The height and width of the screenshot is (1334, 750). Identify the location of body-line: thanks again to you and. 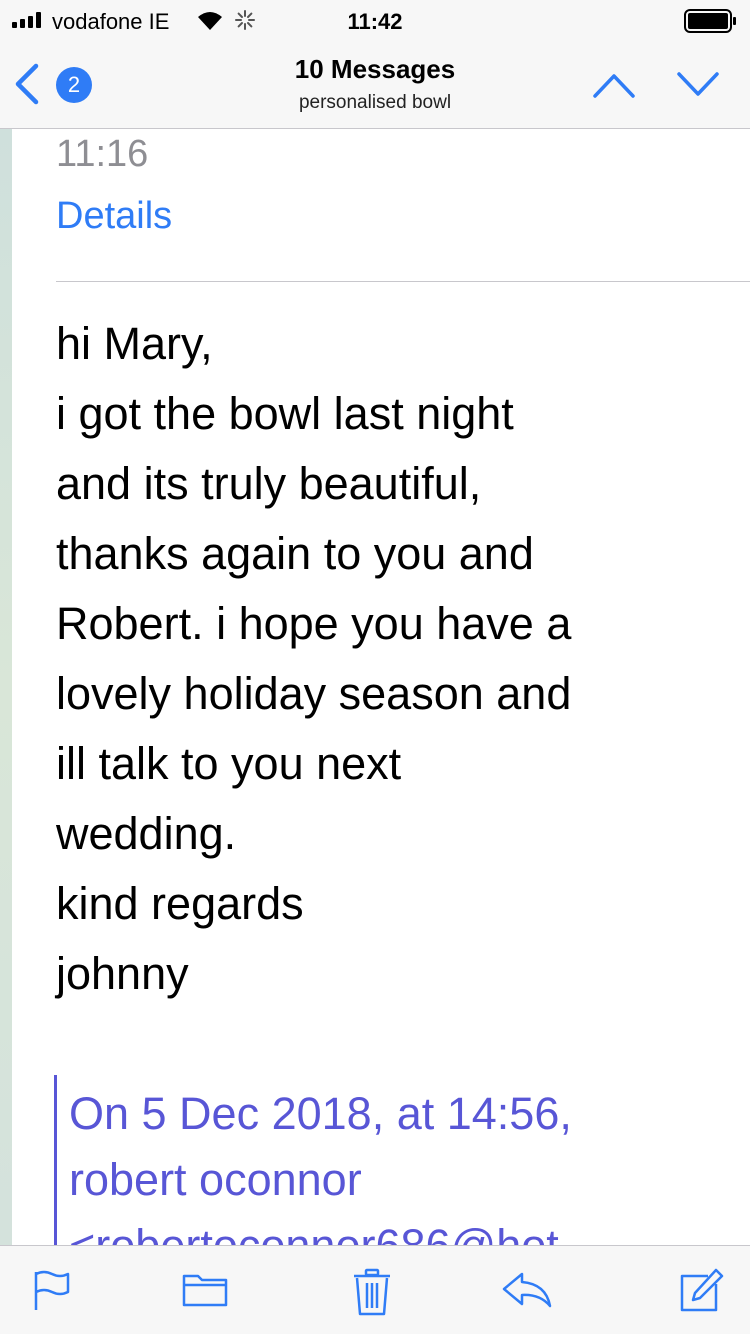
(295, 553).